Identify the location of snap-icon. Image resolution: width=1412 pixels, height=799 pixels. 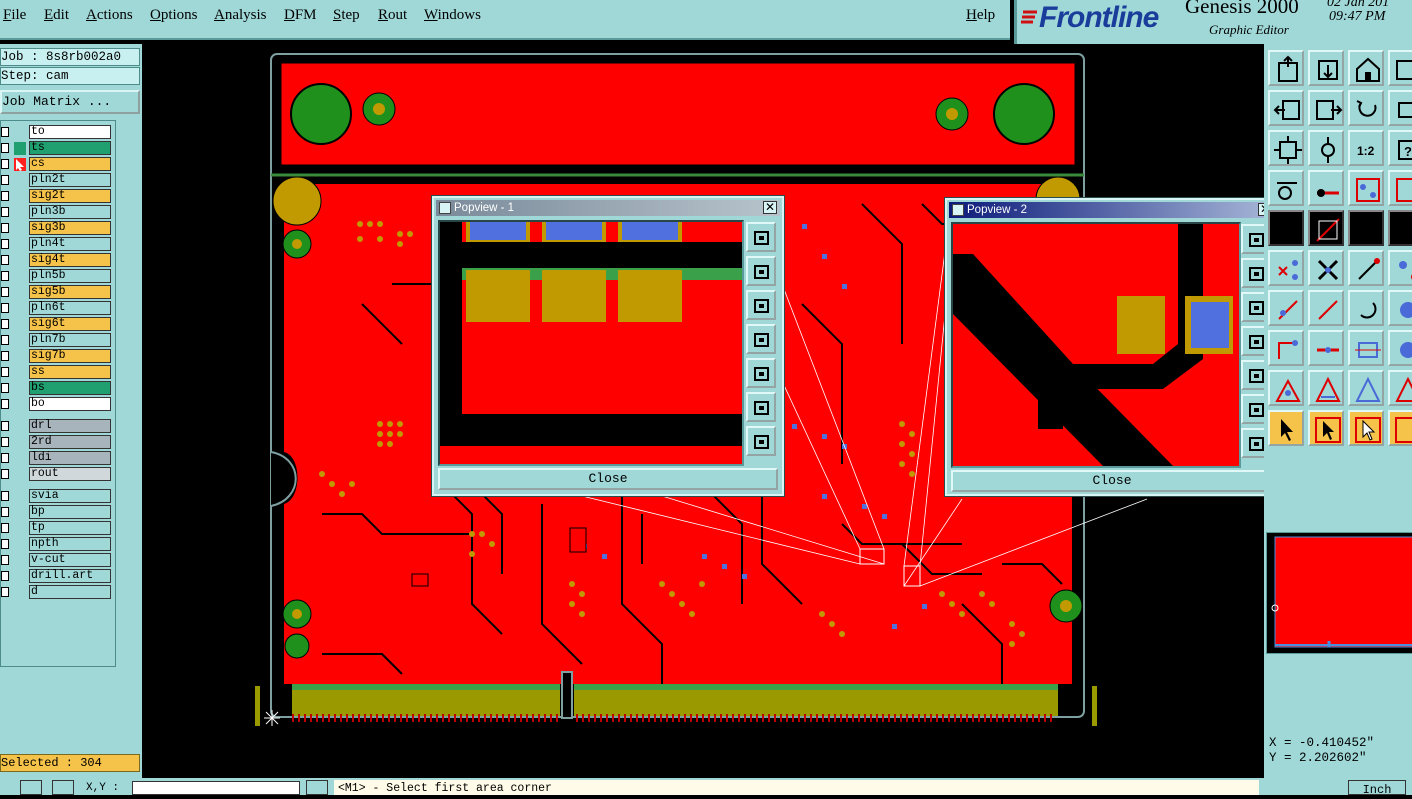
(1286, 188).